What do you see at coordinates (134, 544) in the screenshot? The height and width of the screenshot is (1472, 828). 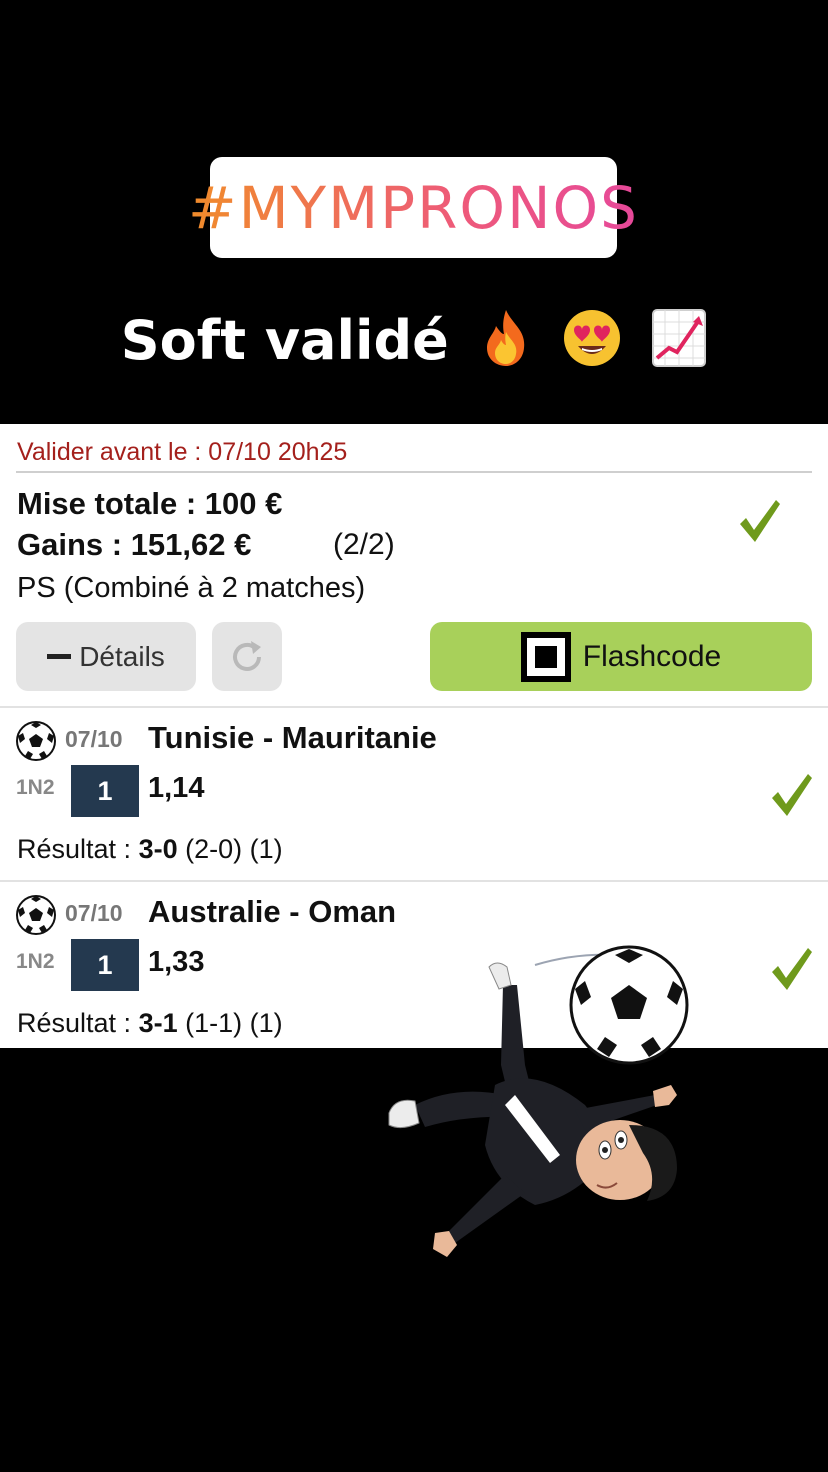 I see `total-winnings: Gains : 151,62 €` at bounding box center [134, 544].